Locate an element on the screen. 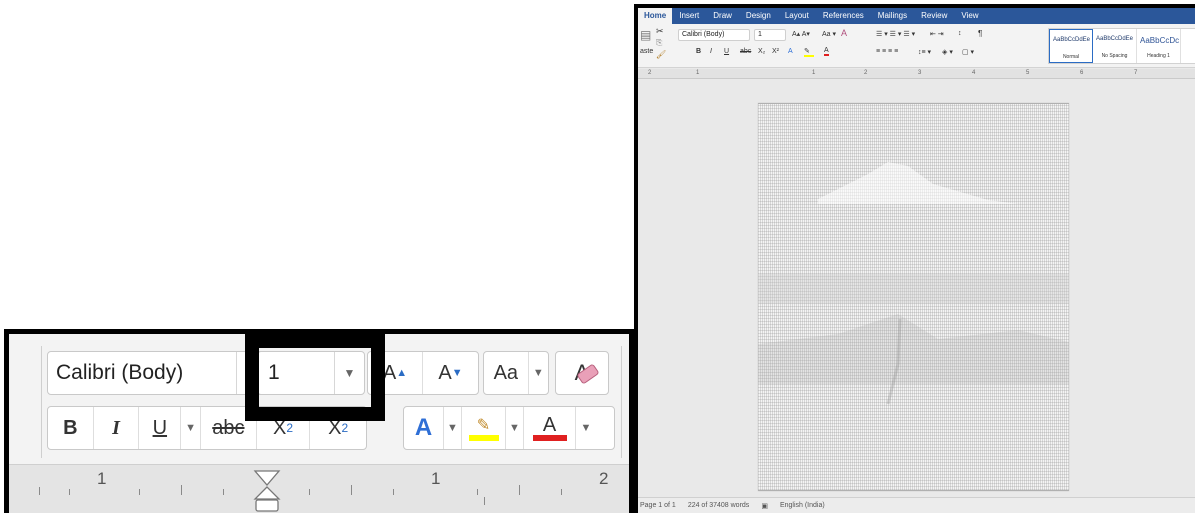 The width and height of the screenshot is (1195, 513). line-spacing-icon: ↕≡ ▾ is located at coordinates (924, 52).